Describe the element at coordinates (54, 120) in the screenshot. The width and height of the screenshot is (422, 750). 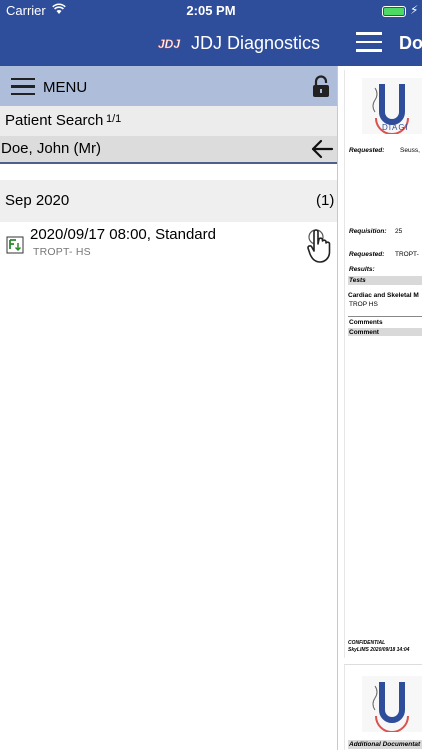
I see `patient-search-label: Patient Search` at that location.